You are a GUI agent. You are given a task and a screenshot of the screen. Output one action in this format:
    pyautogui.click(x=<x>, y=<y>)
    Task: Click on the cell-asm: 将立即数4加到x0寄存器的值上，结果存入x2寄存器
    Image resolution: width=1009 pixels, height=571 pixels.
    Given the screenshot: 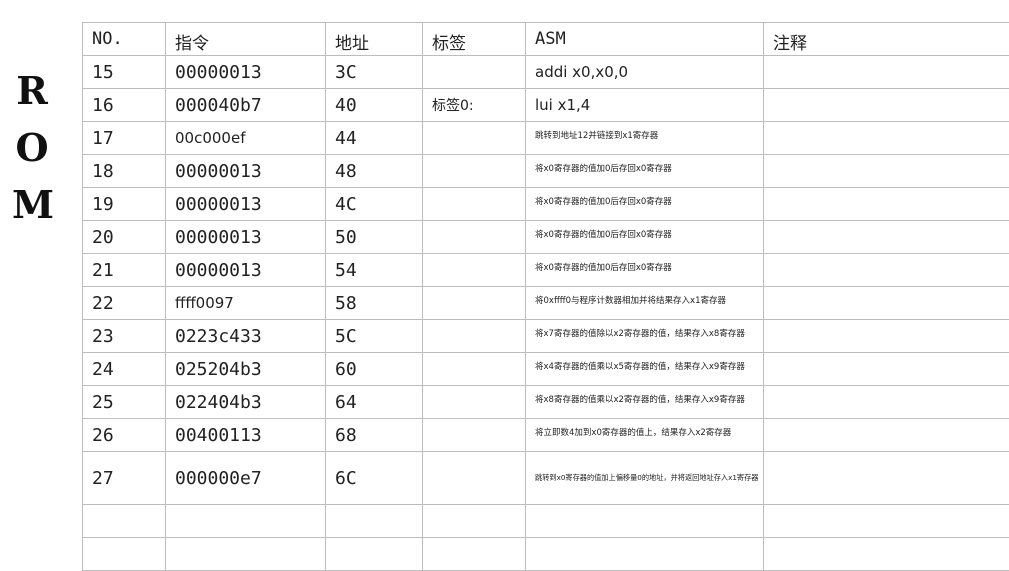 What is the action you would take?
    pyautogui.click(x=645, y=435)
    